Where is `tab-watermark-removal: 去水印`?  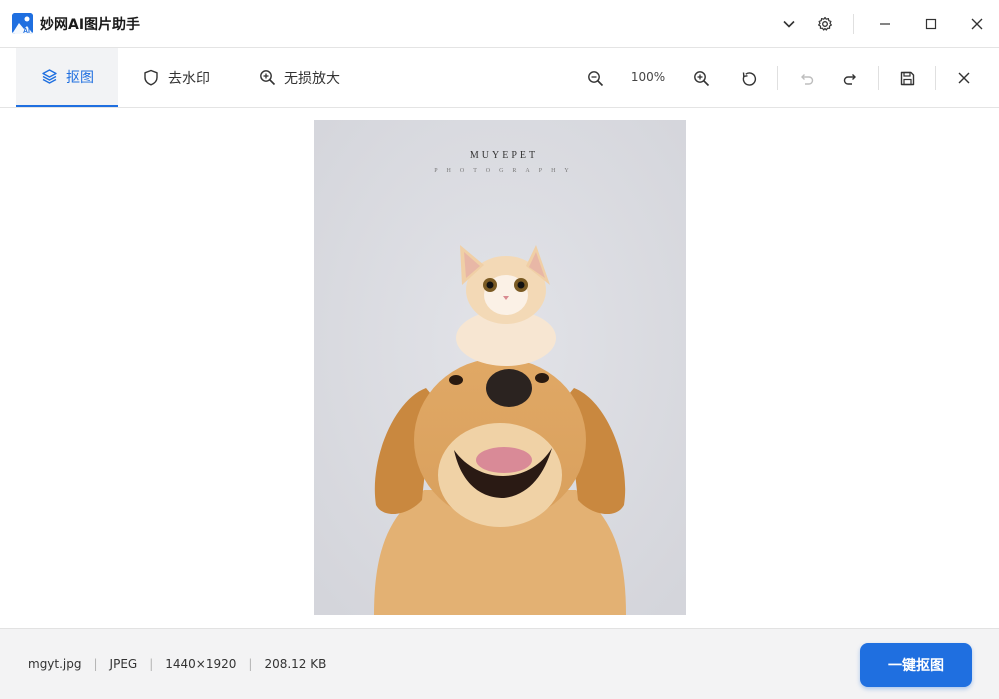
tab-watermark-removal: 去水印 is located at coordinates (176, 77).